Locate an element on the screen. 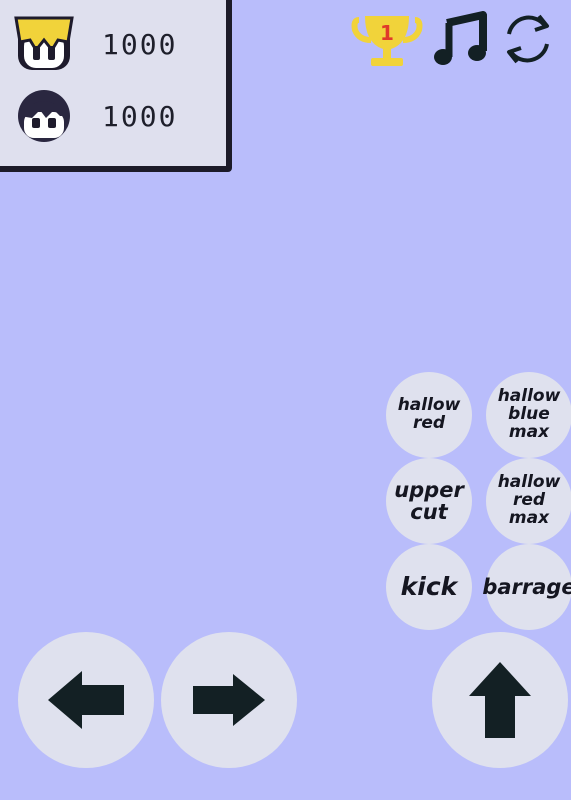 This screenshot has height=800, width=571. trophy-icon: 1 is located at coordinates (387, 39).